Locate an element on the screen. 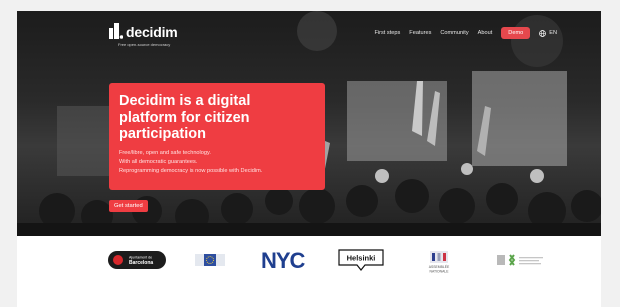 The width and height of the screenshot is (620, 307). brand-name: decidim is located at coordinates (152, 32).